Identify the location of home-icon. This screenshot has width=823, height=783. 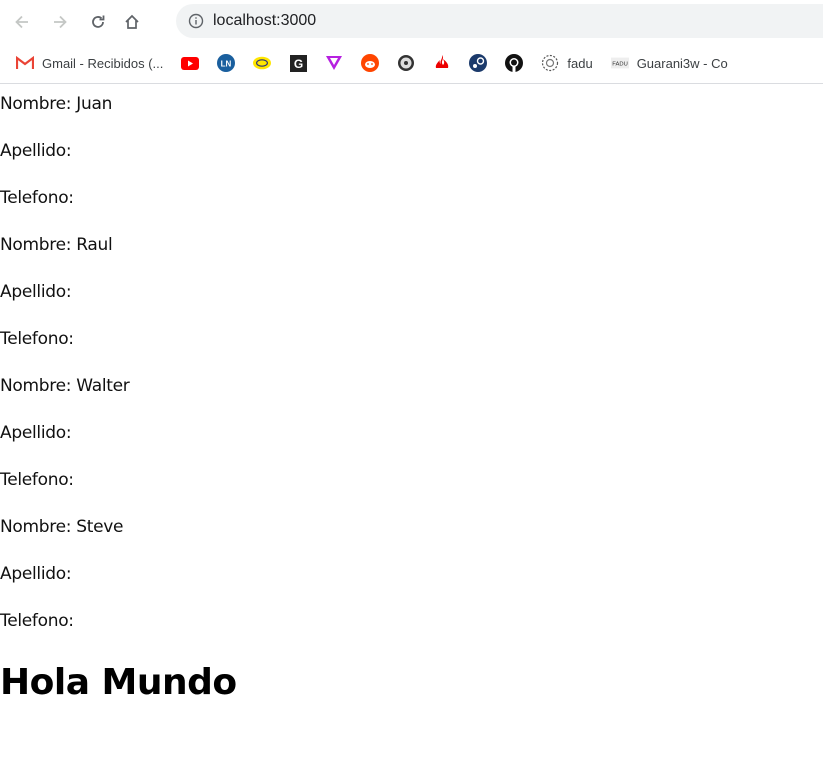
(132, 21).